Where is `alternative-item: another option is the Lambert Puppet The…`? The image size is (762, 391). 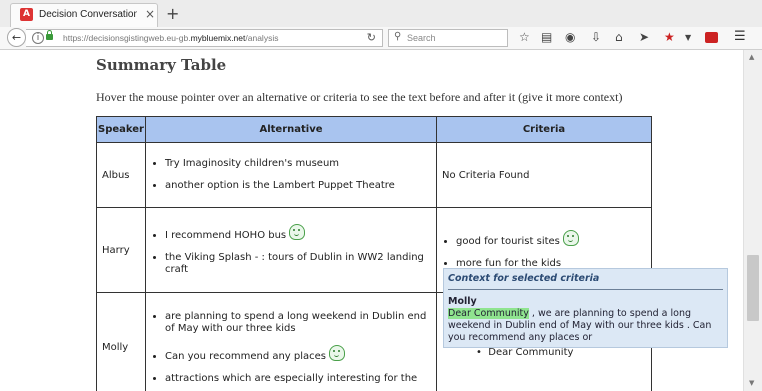
alternative-item: another option is the Lambert Puppet The… is located at coordinates (298, 186).